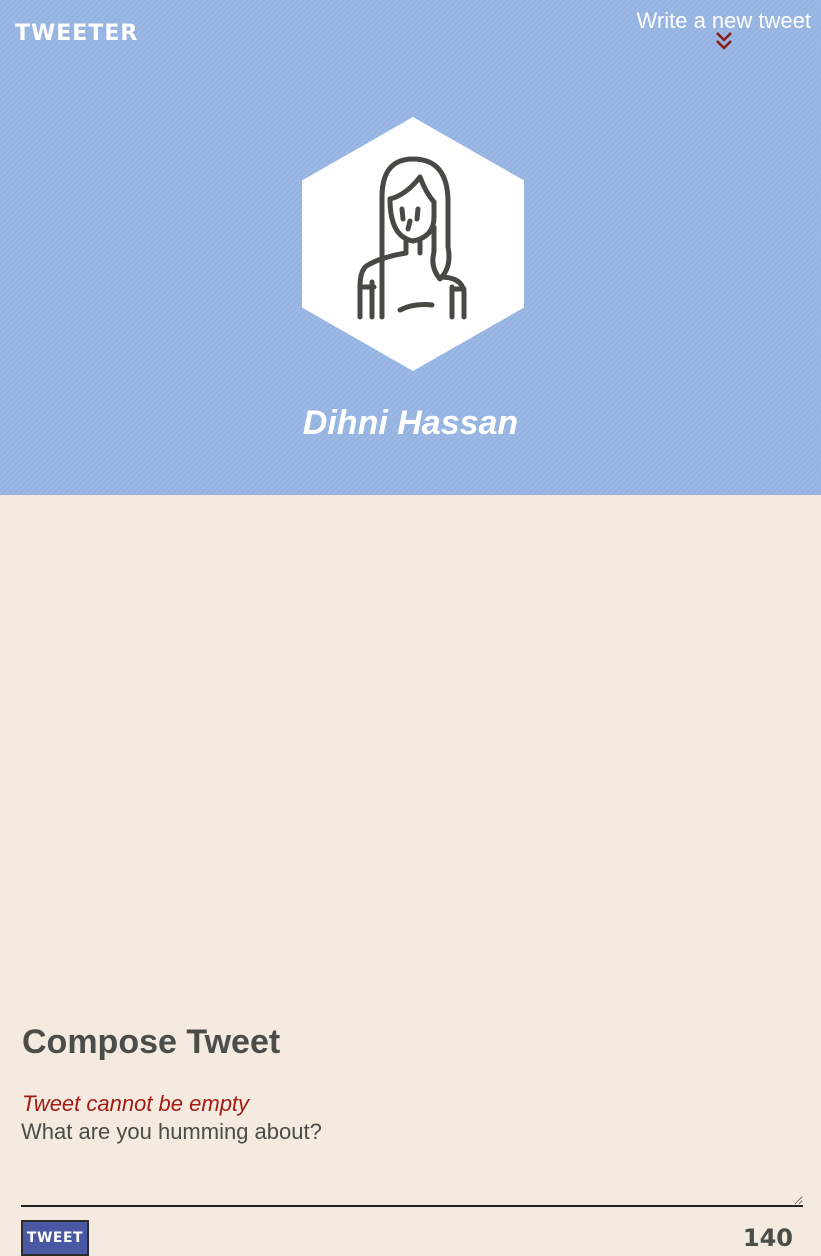  I want to click on tweet-textarea, so click(412, 1163).